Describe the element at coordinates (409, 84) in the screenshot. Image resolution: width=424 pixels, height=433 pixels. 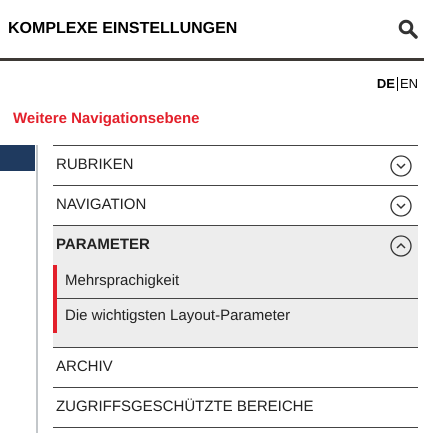
I see `language-link: EN` at that location.